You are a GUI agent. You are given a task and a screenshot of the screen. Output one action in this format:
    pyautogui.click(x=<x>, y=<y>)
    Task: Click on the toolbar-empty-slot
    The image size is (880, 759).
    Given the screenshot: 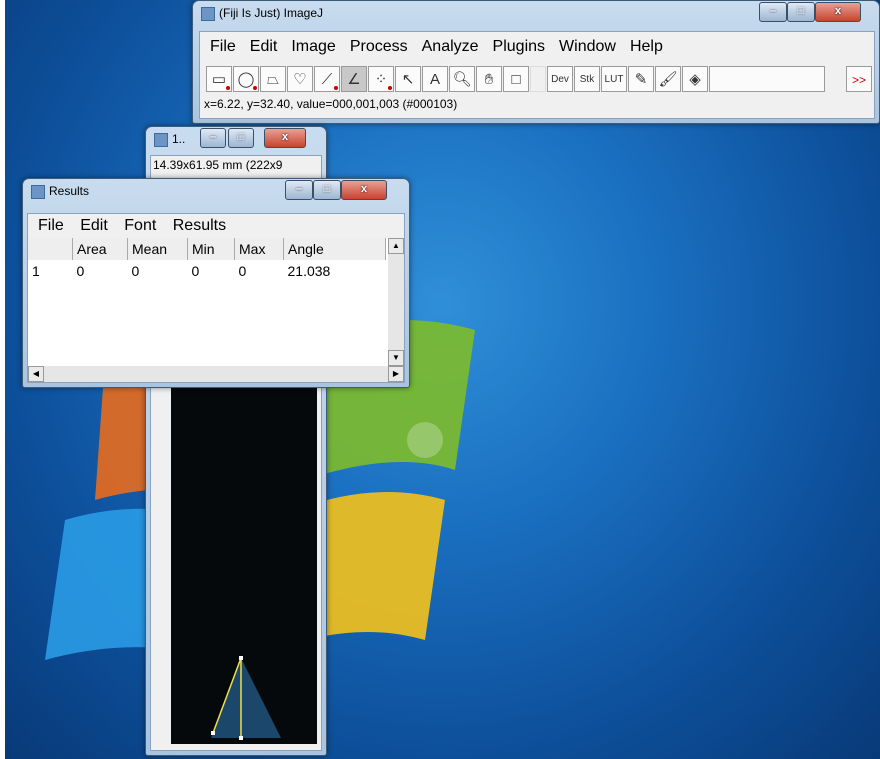 What is the action you would take?
    pyautogui.click(x=767, y=79)
    